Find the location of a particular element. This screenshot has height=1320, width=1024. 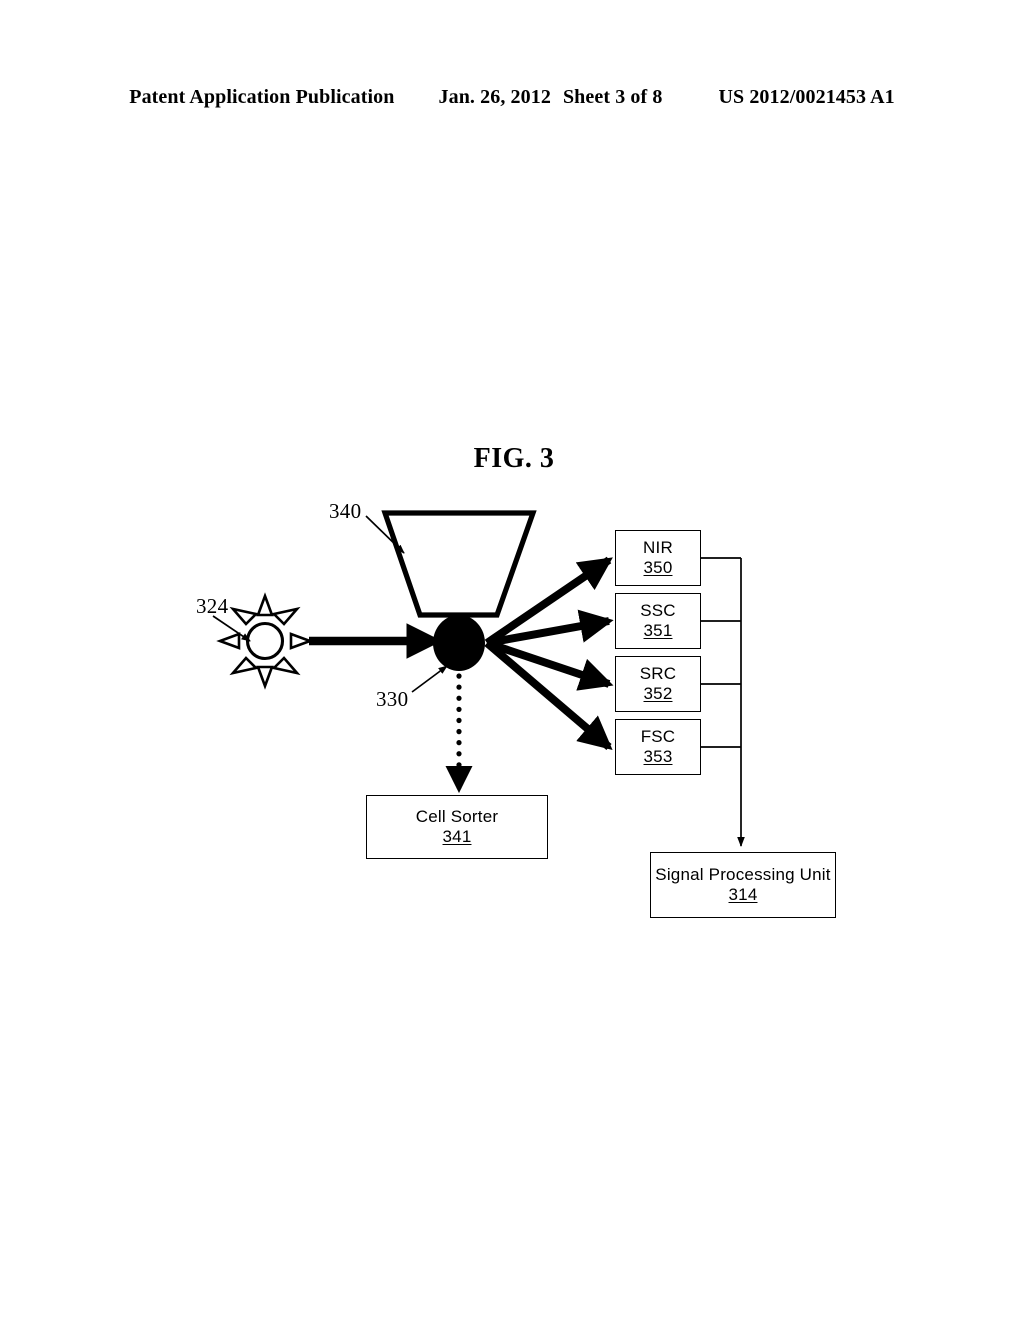

detector-box-nir: NIR 350 is located at coordinates (658, 558).